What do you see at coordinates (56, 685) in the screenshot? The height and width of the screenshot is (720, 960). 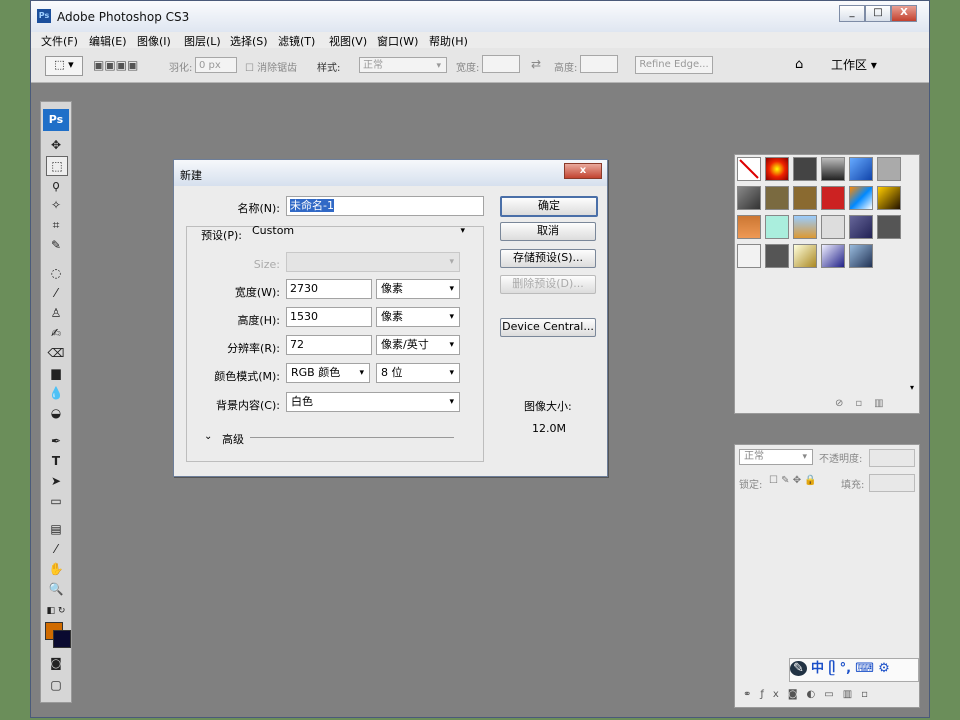 I see `screen-mode-icon: ▢` at bounding box center [56, 685].